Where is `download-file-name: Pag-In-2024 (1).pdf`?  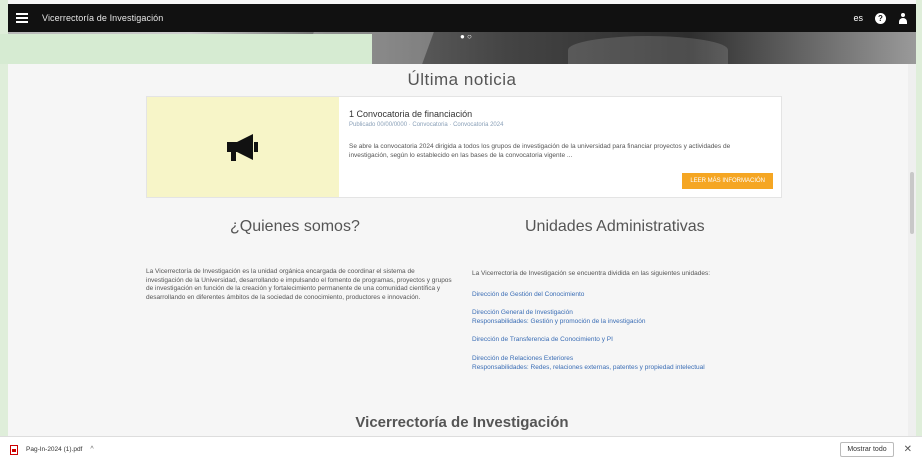
download-file-name: Pag-In-2024 (1).pdf is located at coordinates (54, 449).